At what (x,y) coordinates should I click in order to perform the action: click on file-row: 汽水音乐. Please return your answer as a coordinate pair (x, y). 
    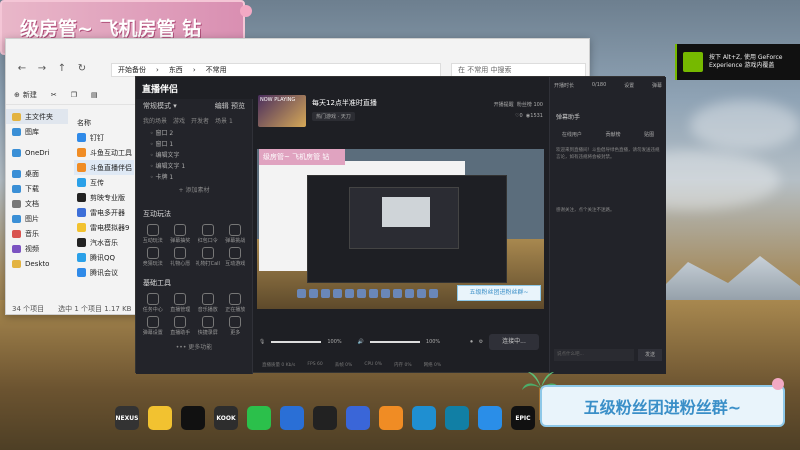
    Looking at the image, I should click on (104, 242).